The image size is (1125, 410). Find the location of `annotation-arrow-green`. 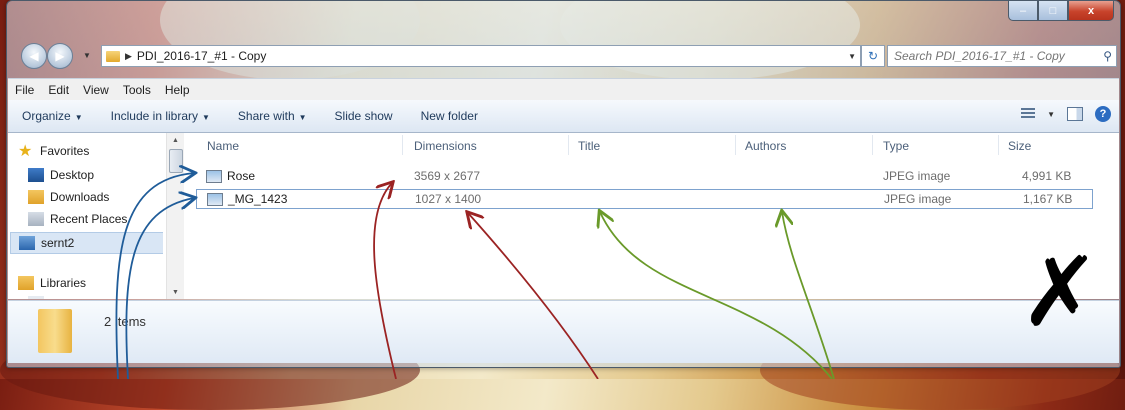

annotation-arrow-green is located at coordinates (716, 295).